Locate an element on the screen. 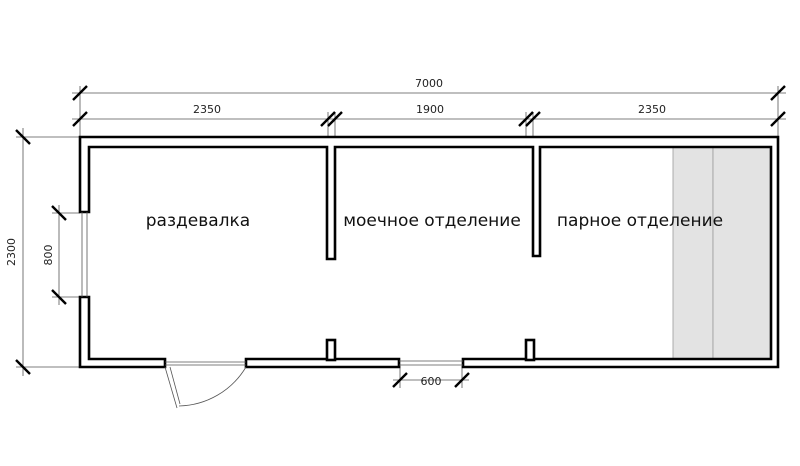 This screenshot has height=466, width=800. total-length-label: 7000 is located at coordinates (429, 83).